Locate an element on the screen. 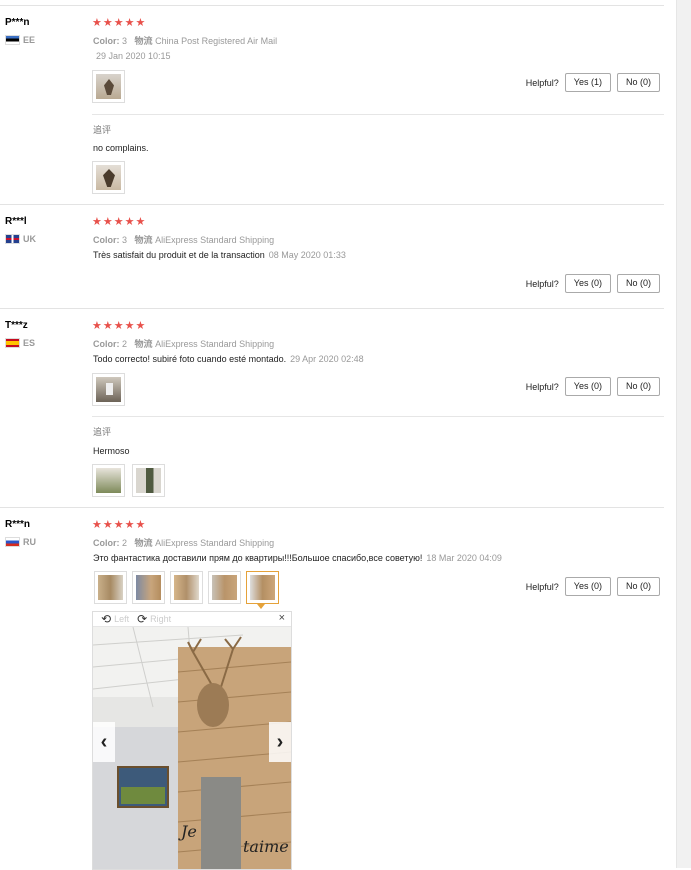  reviewer-country: ES is located at coordinates (20, 343).